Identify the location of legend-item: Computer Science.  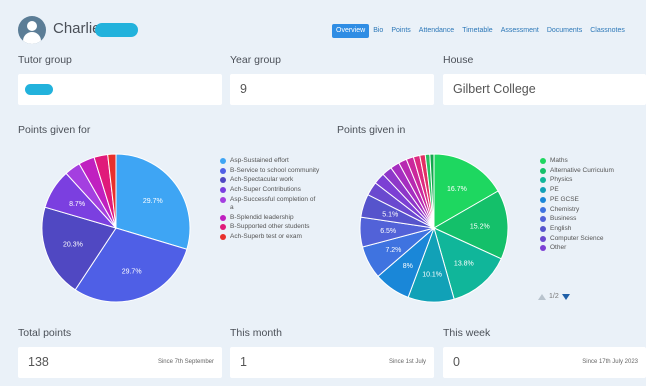
(590, 239).